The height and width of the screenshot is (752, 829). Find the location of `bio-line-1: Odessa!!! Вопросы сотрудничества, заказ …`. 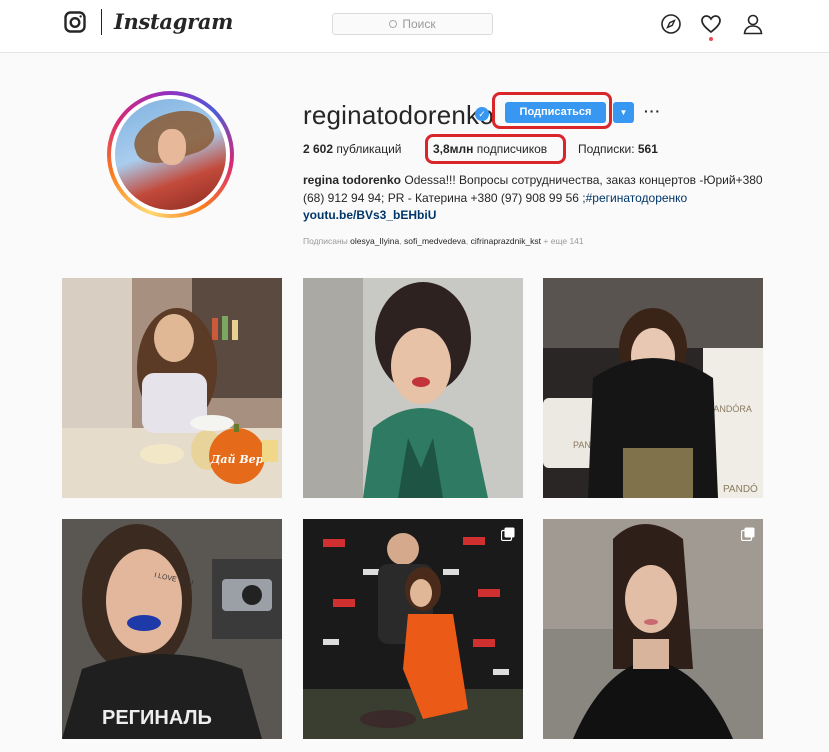

bio-line-1: Odessa!!! Вопросы сотрудничества, заказ … is located at coordinates (583, 180).